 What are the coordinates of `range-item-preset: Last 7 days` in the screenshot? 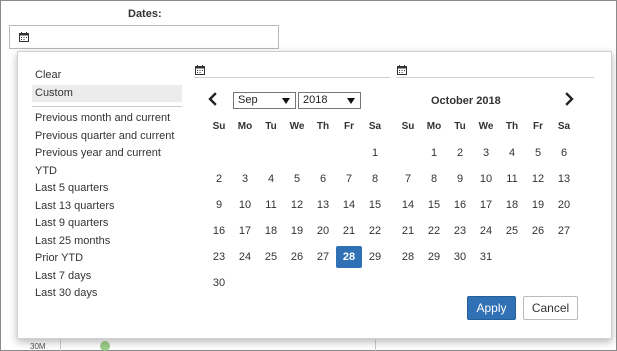 It's located at (107, 277).